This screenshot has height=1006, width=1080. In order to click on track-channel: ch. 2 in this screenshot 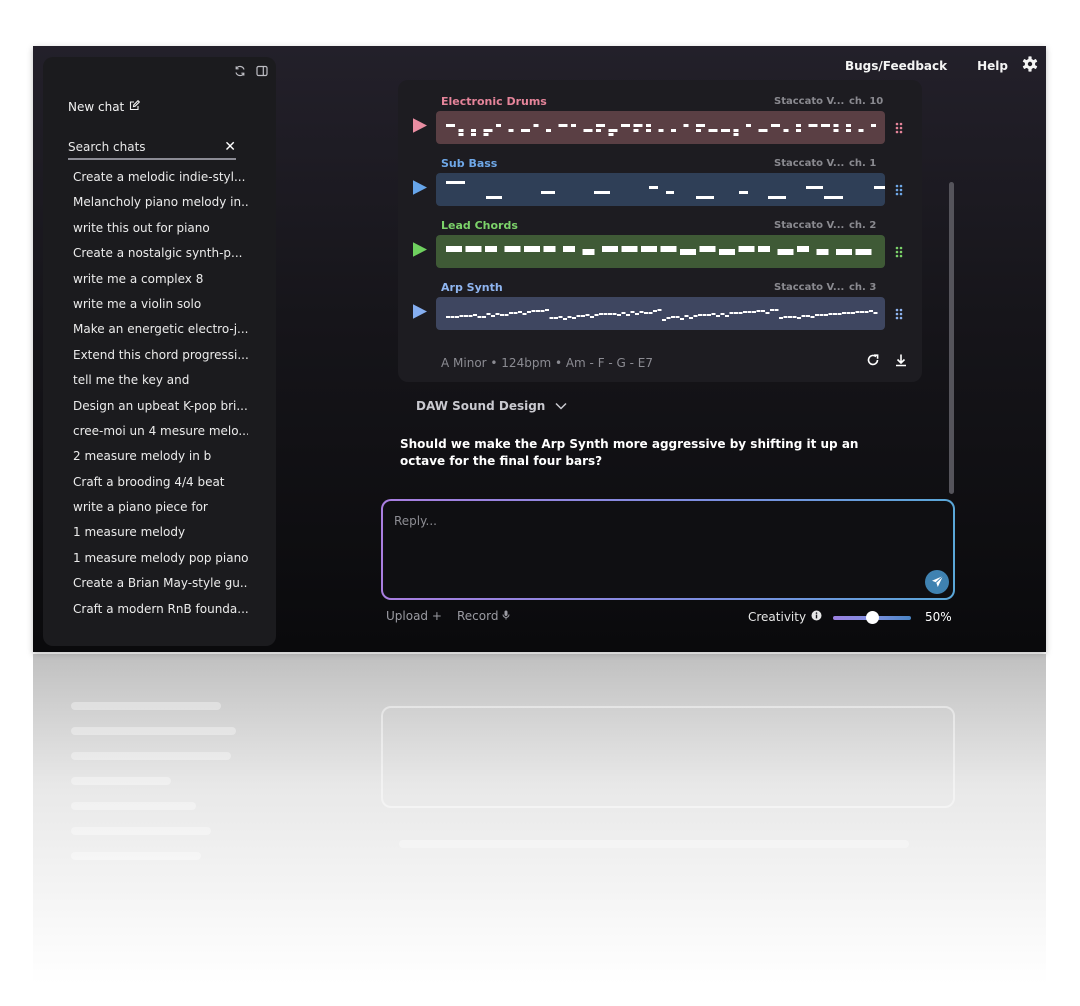, I will do `click(863, 225)`.